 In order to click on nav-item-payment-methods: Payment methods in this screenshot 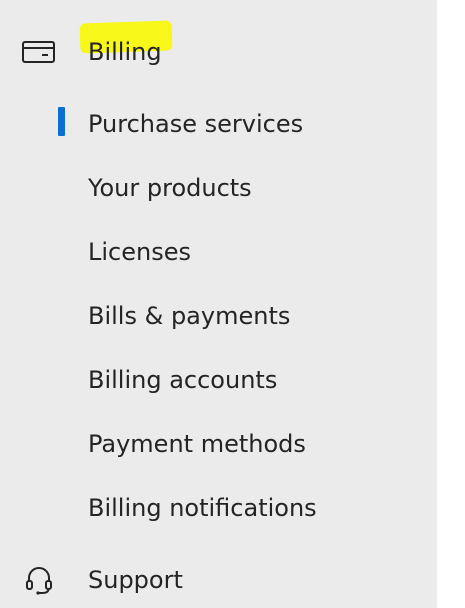, I will do `click(218, 444)`.